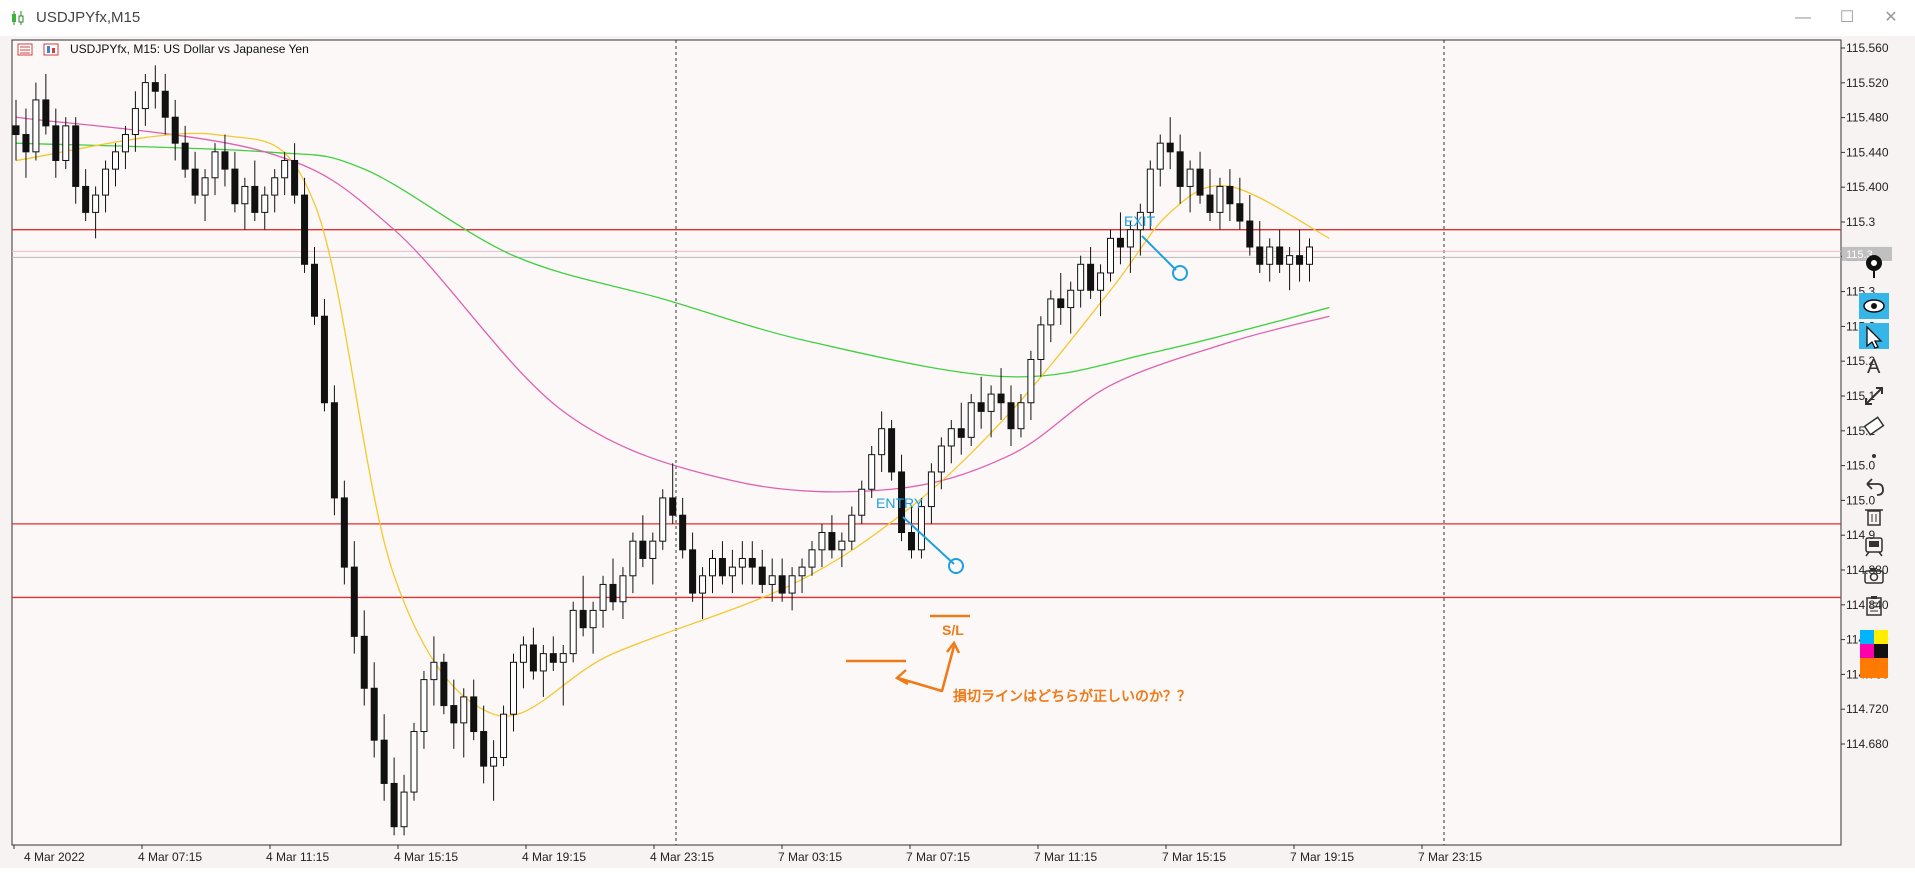  Describe the element at coordinates (1867, 744) in the screenshot. I see `y-axis-tick-label: 114.680` at that location.